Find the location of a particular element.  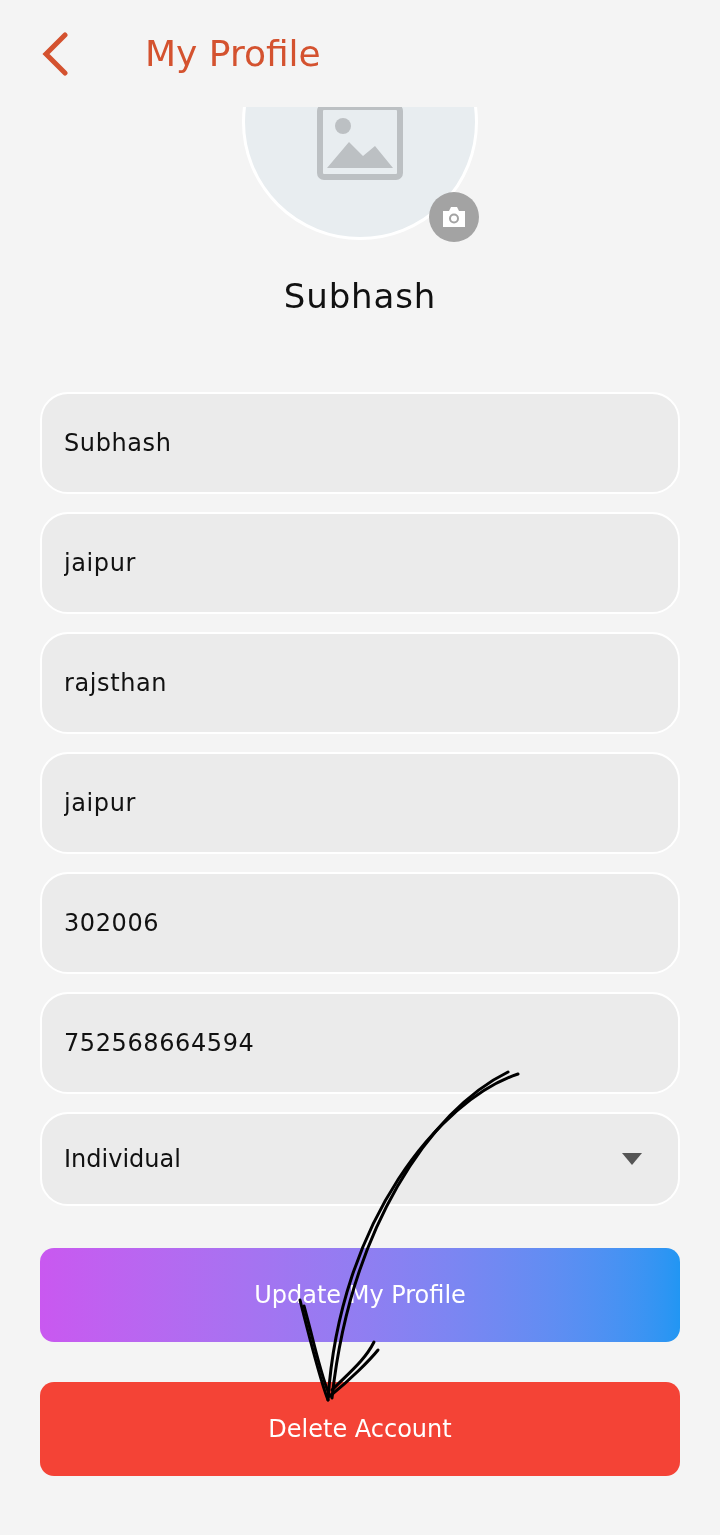

input-field: rajsthan is located at coordinates (360, 683).